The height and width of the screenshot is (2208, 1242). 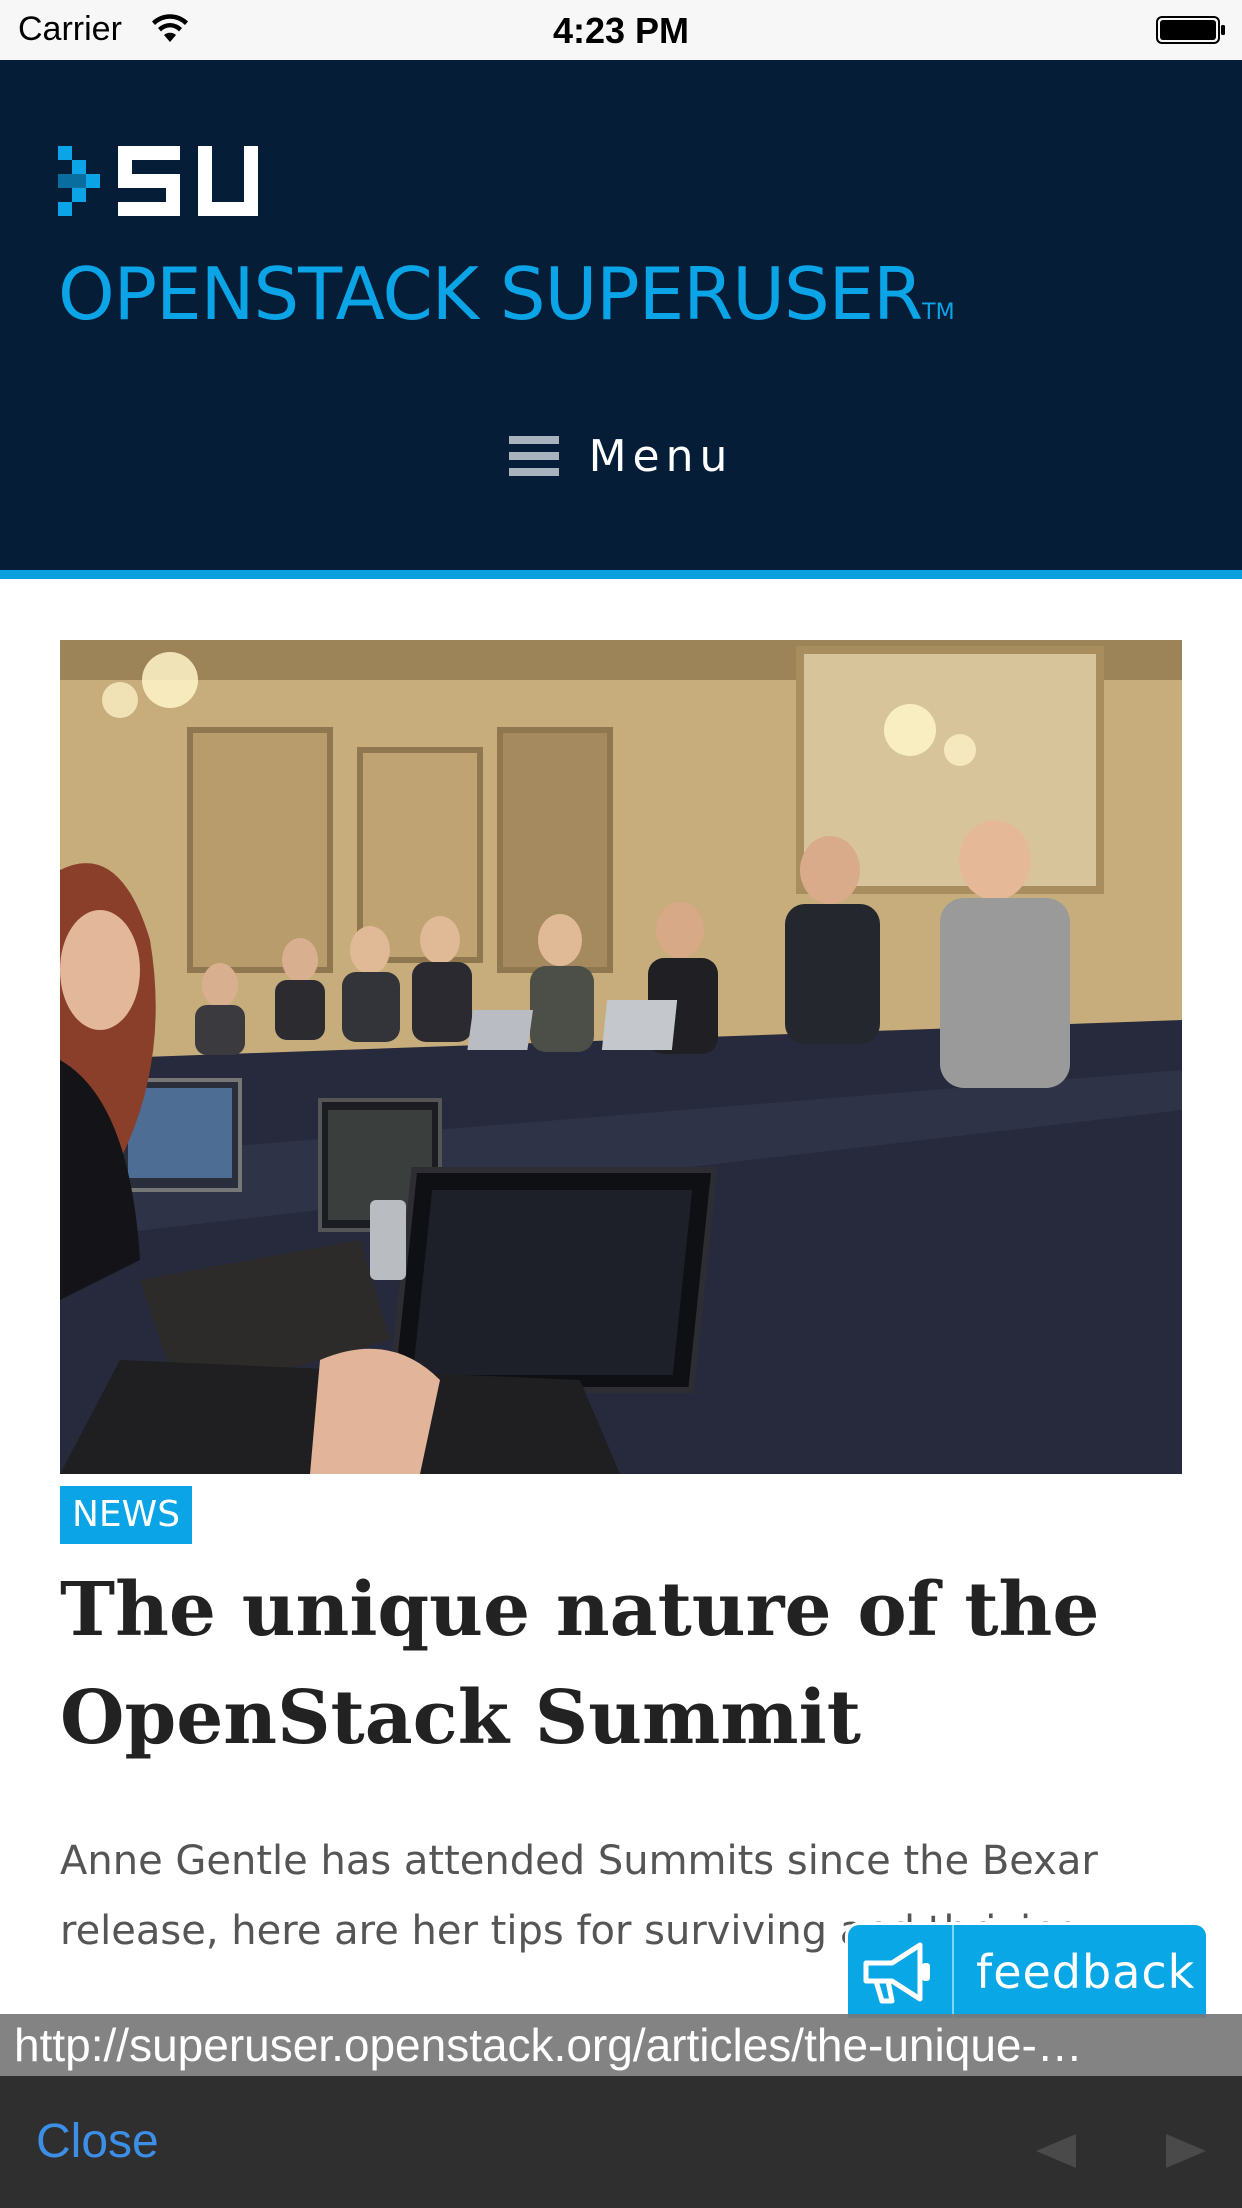 What do you see at coordinates (938, 312) in the screenshot?
I see `trademark-mark: TM` at bounding box center [938, 312].